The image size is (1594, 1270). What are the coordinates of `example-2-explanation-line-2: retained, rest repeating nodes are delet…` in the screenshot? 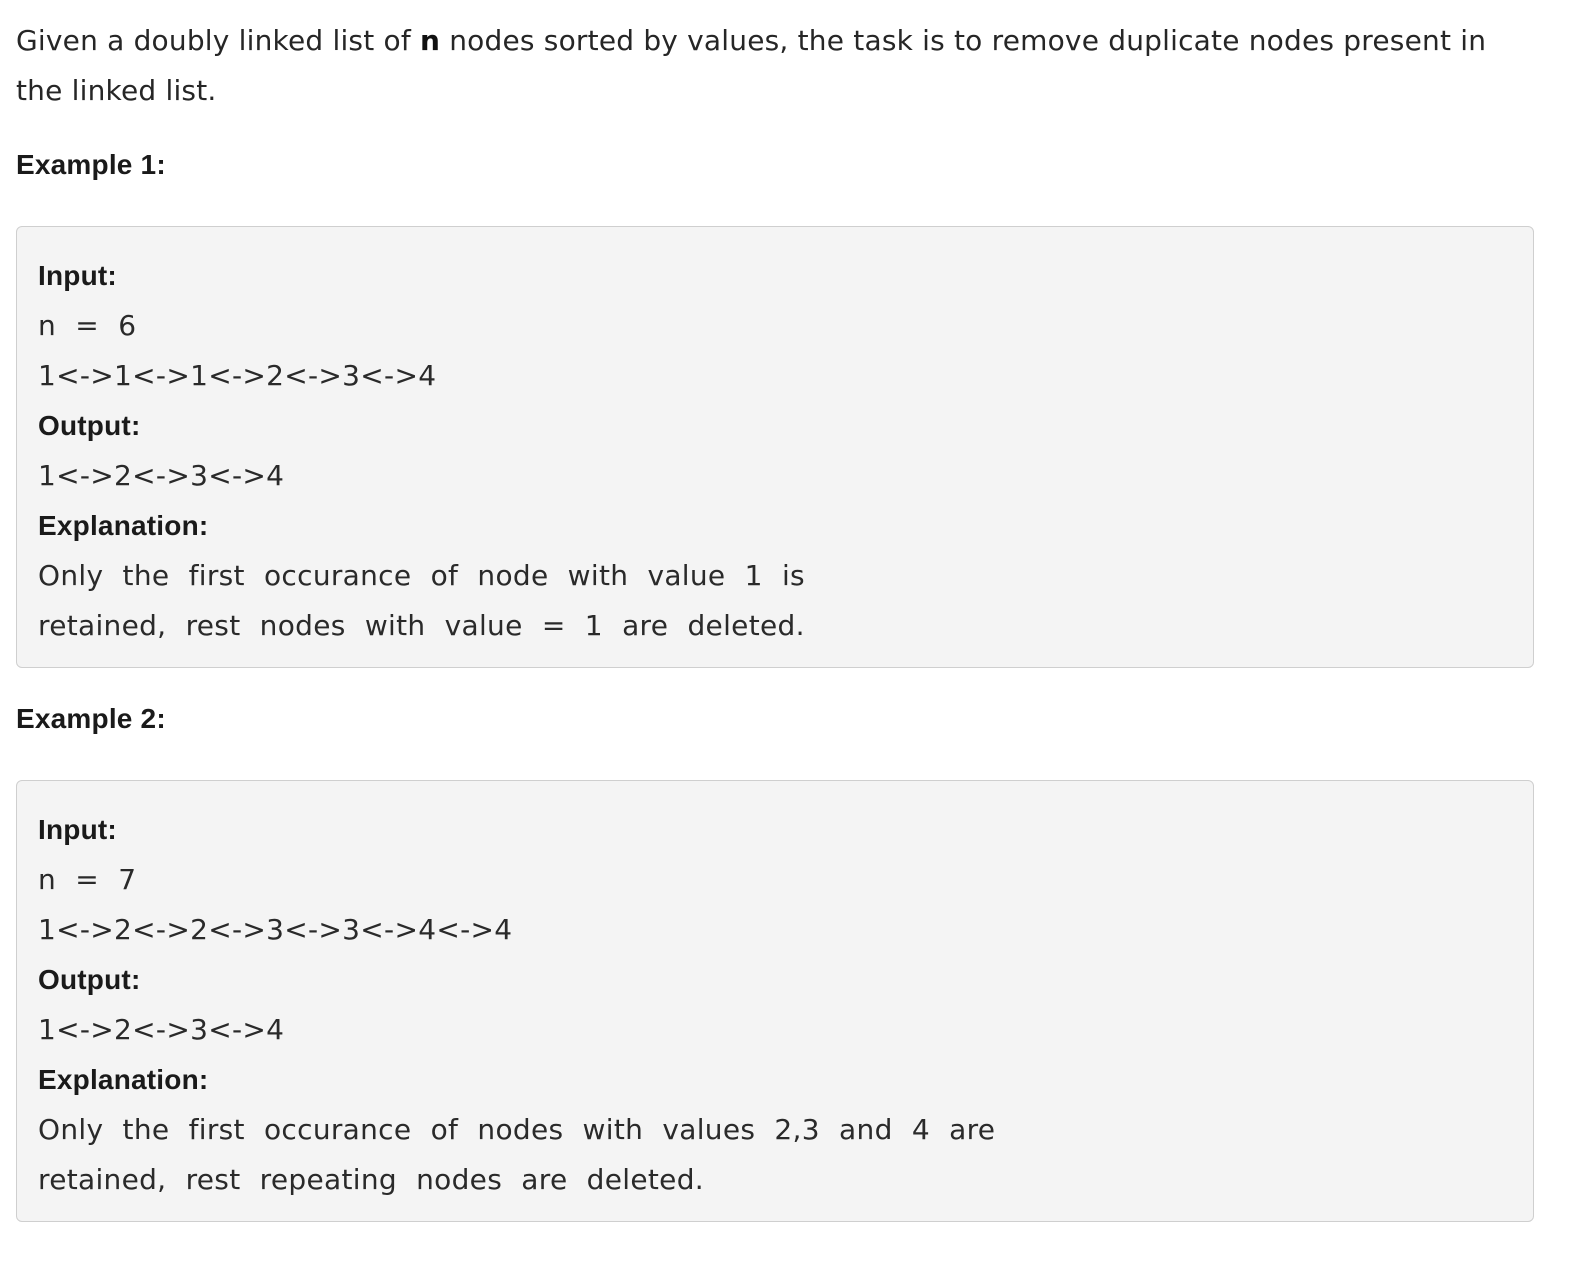 It's located at (371, 1179).